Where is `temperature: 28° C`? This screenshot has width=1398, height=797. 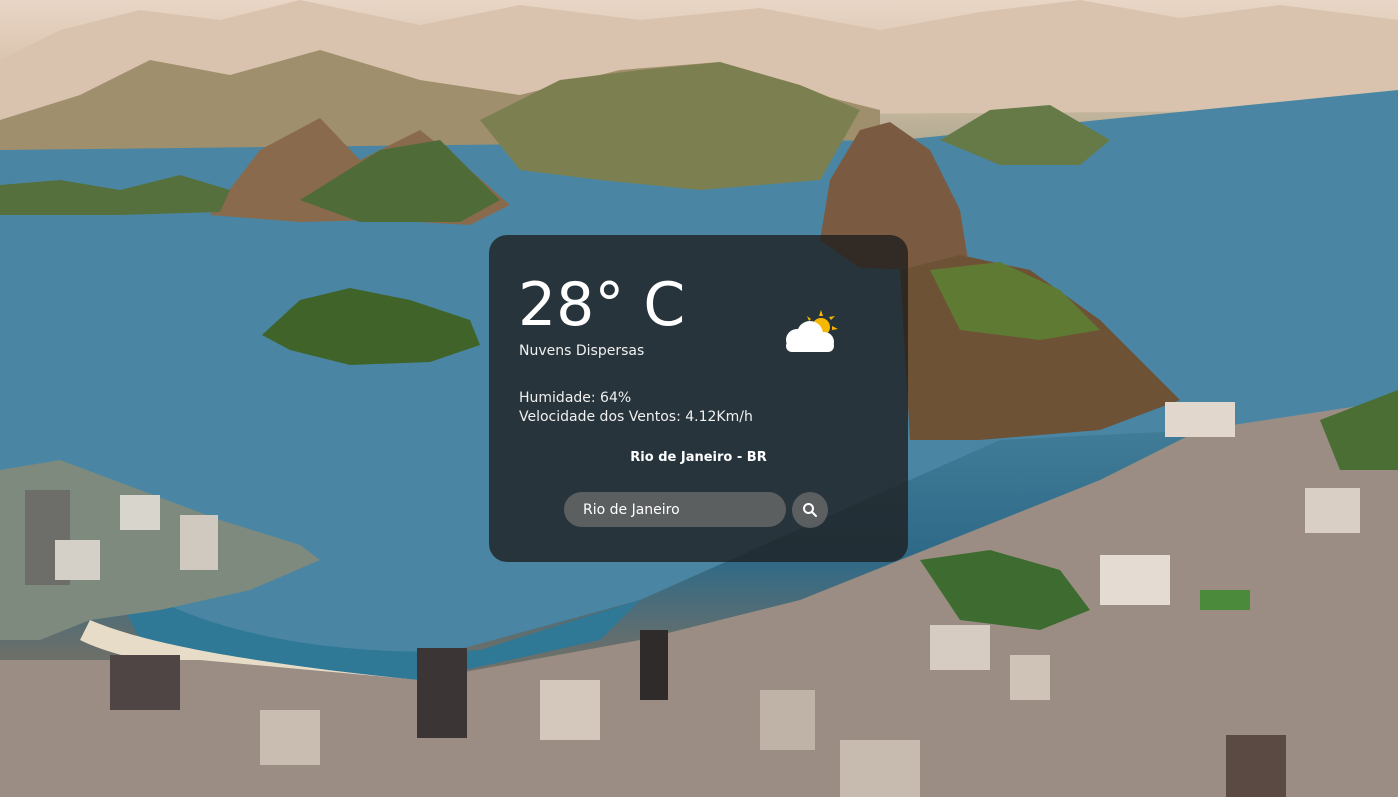 temperature: 28° C is located at coordinates (602, 305).